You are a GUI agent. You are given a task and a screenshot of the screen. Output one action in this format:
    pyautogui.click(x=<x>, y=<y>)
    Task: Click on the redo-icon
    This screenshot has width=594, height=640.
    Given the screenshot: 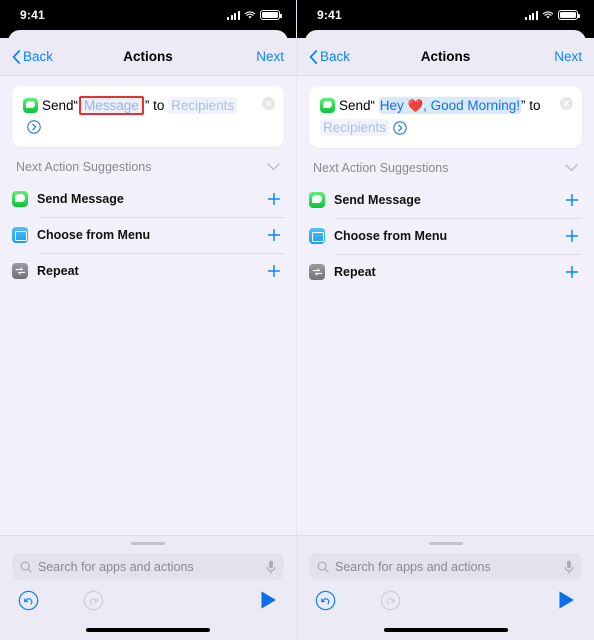 What is the action you would take?
    pyautogui.click(x=93, y=600)
    